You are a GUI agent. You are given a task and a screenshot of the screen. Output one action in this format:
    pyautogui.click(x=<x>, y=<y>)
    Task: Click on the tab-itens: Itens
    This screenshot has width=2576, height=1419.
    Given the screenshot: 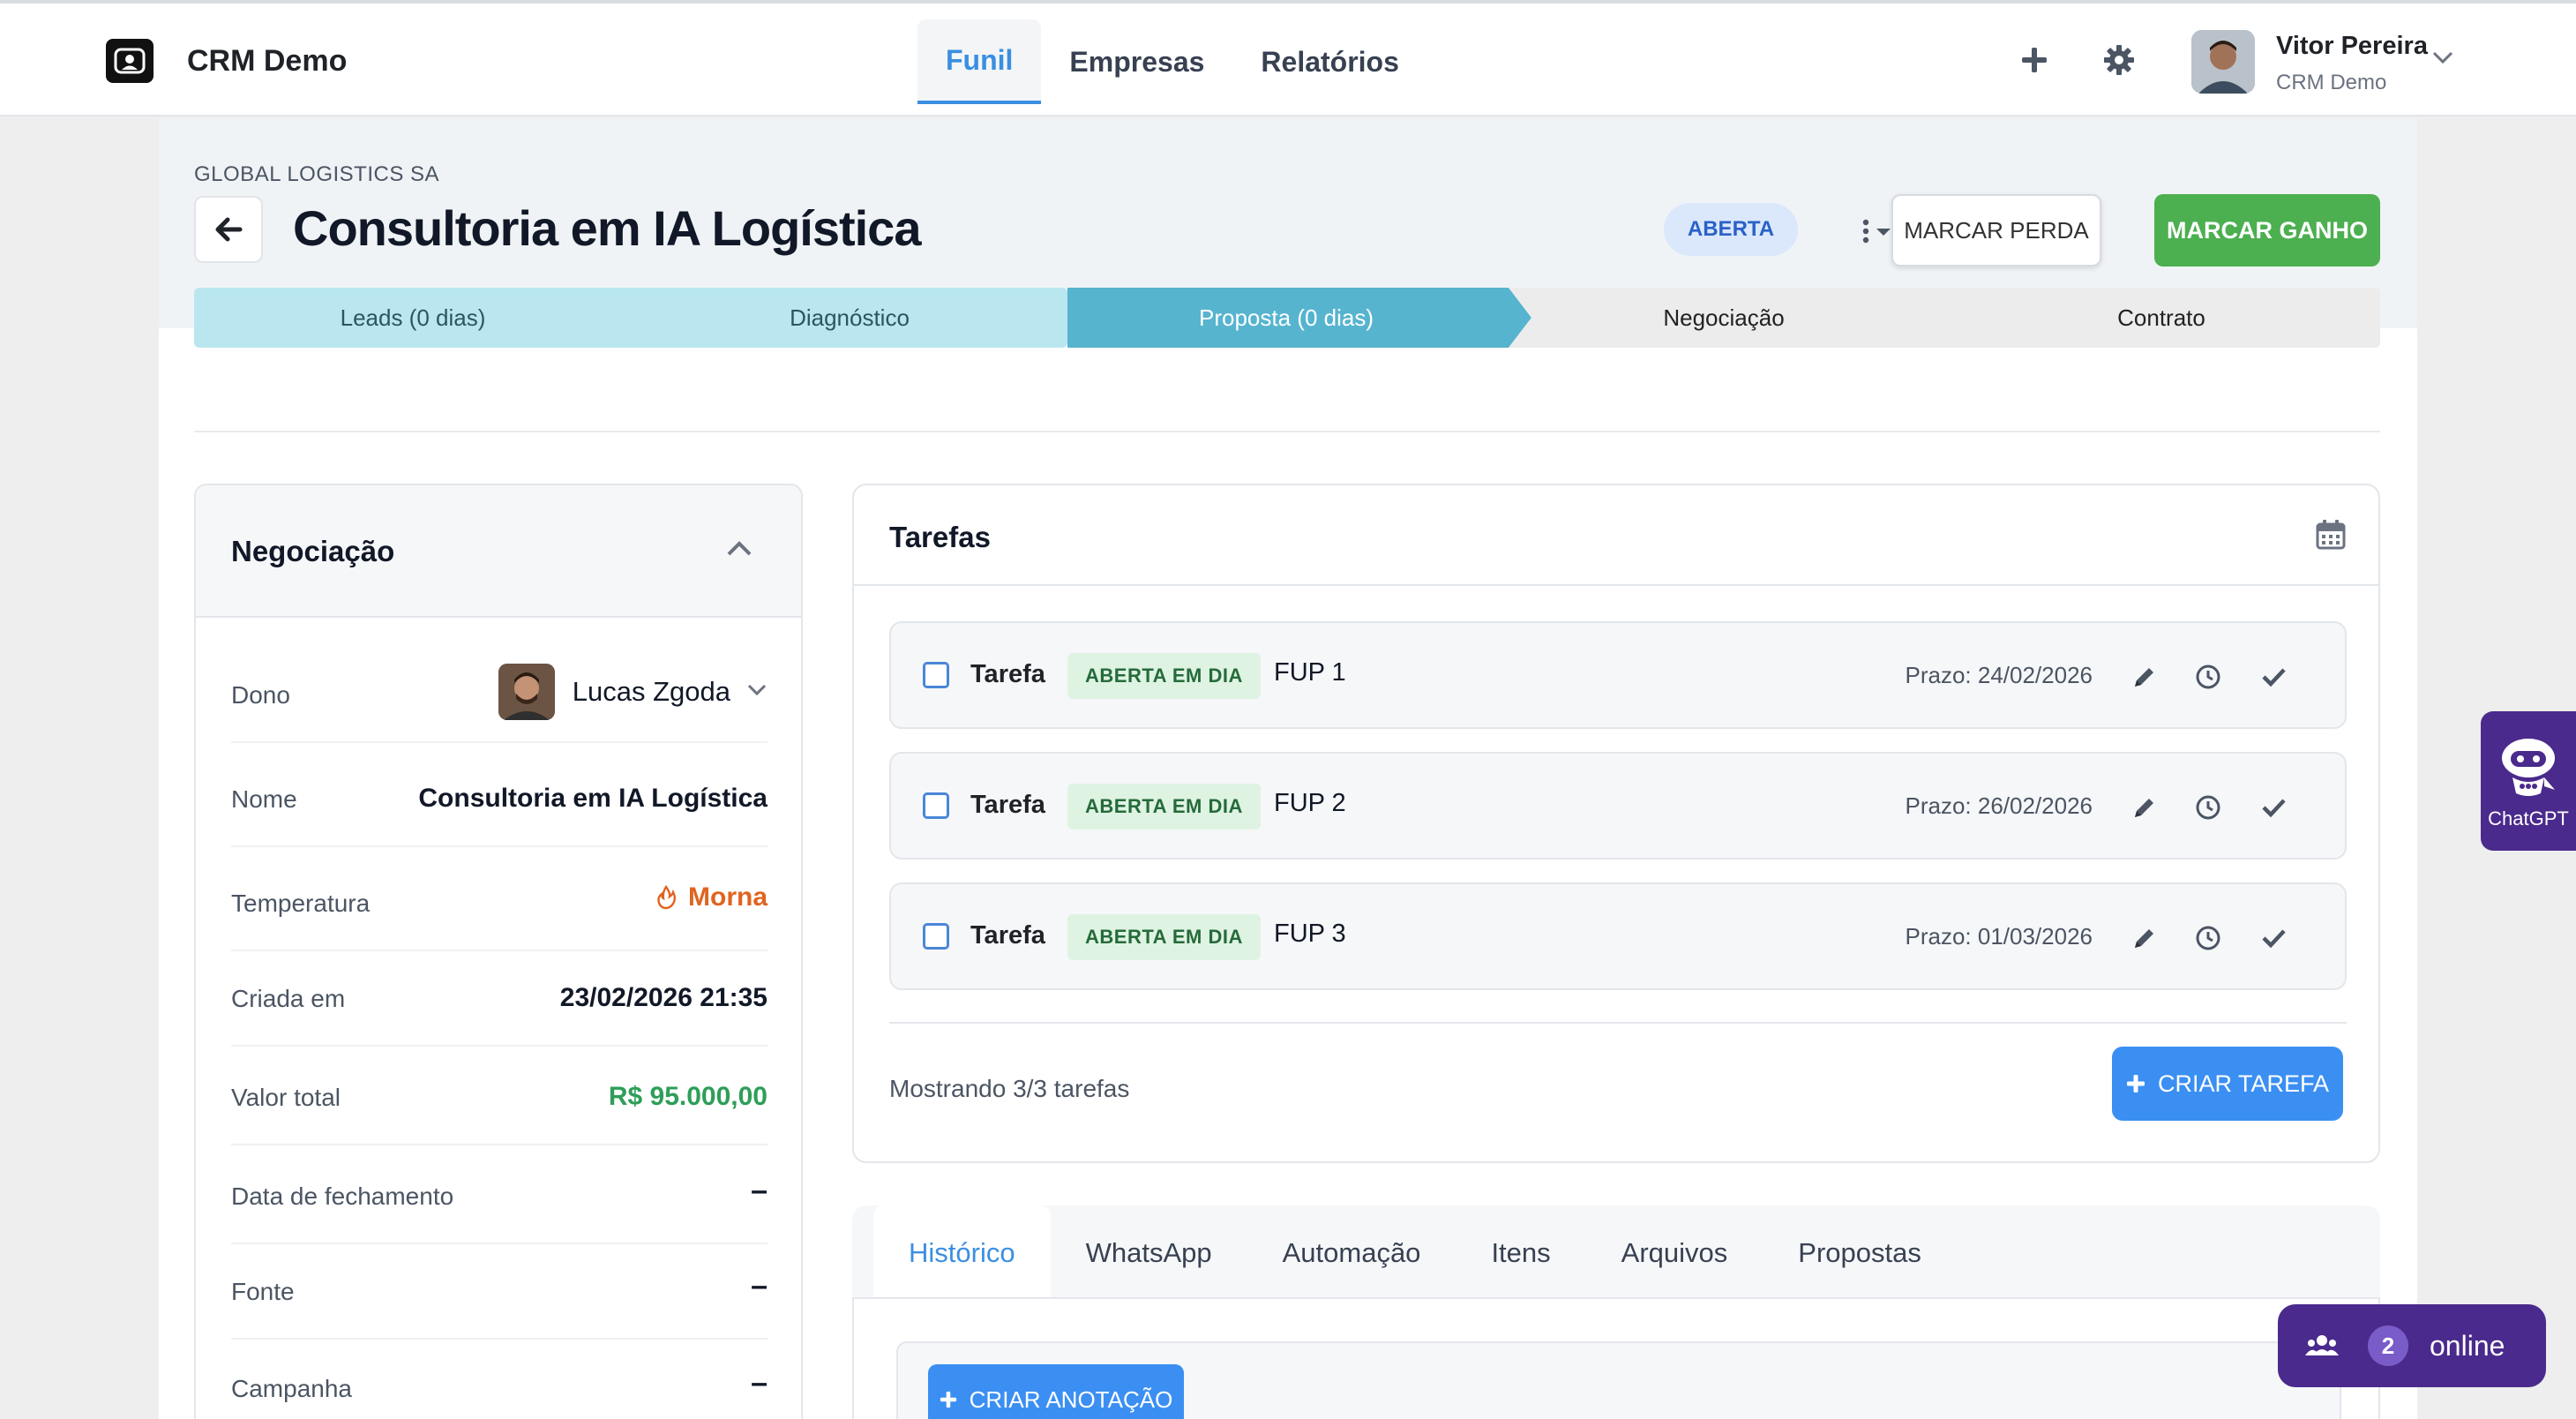 What is the action you would take?
    pyautogui.click(x=1521, y=1253)
    